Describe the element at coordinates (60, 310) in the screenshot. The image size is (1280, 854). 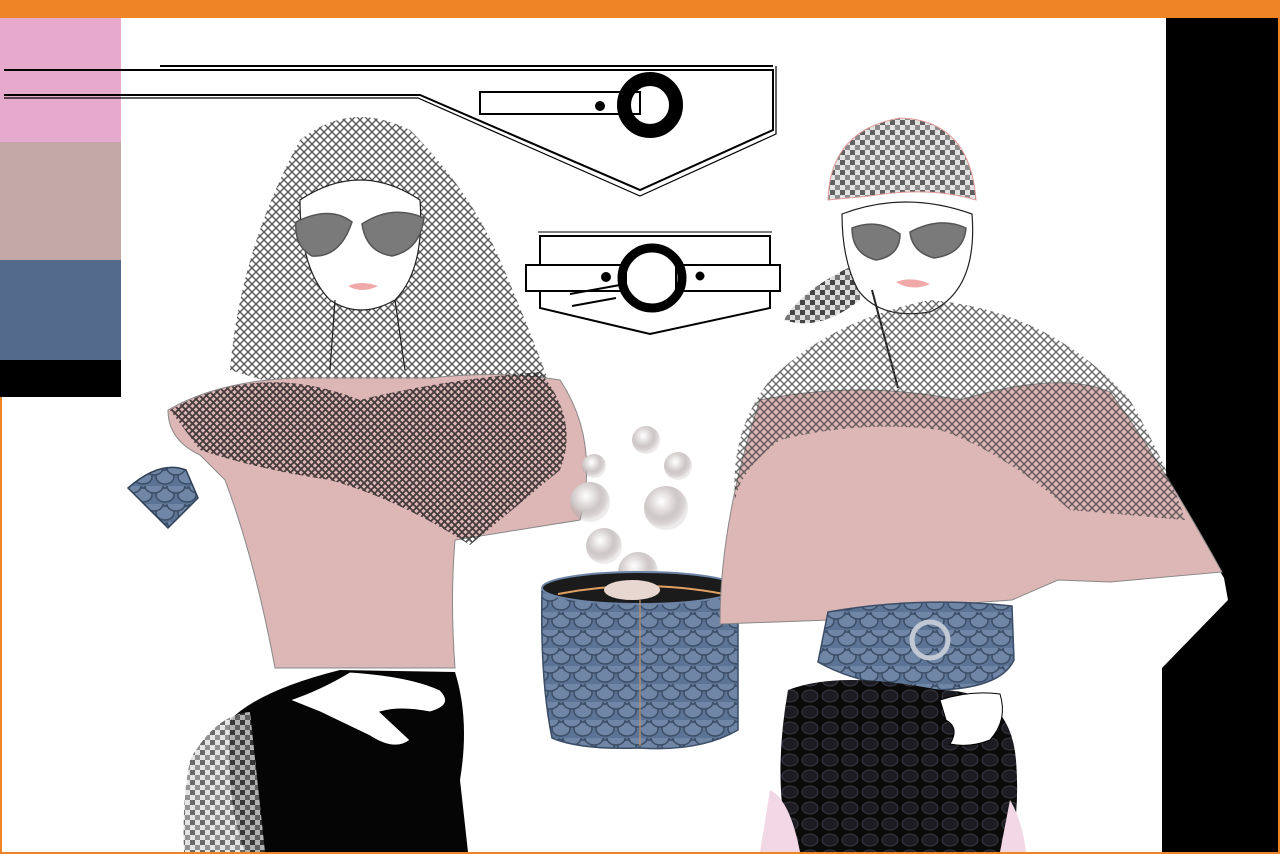
I see `swatch-slate-blue` at that location.